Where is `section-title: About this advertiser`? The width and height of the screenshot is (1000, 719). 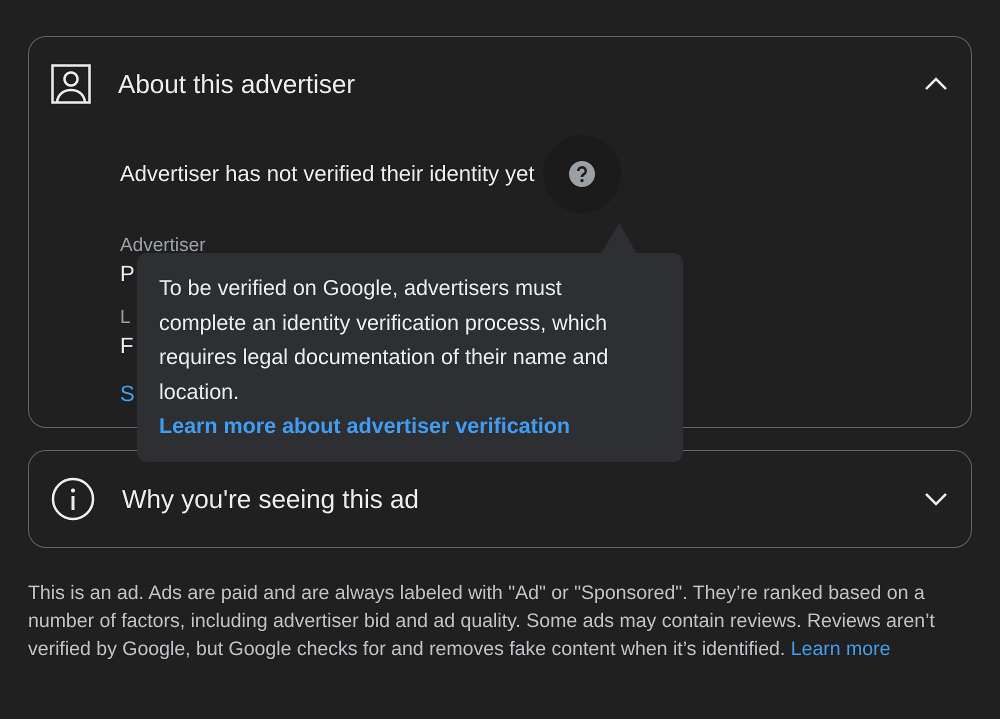 section-title: About this advertiser is located at coordinates (237, 84).